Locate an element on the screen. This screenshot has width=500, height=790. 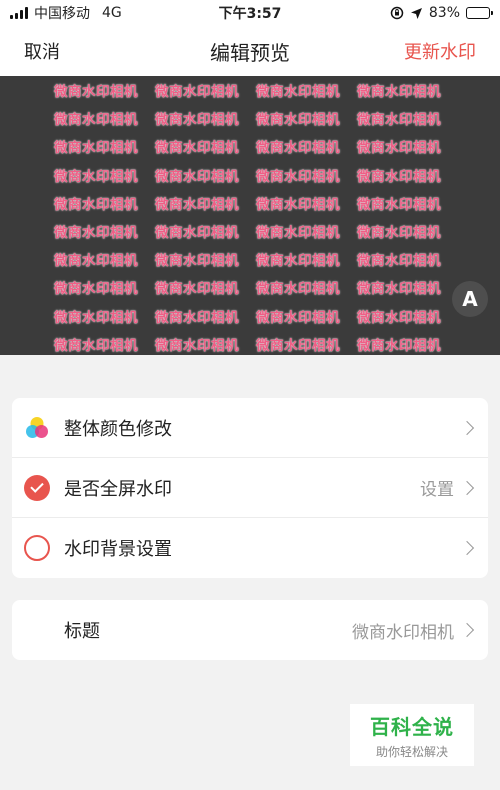
location-arrow-icon is located at coordinates (416, 13).